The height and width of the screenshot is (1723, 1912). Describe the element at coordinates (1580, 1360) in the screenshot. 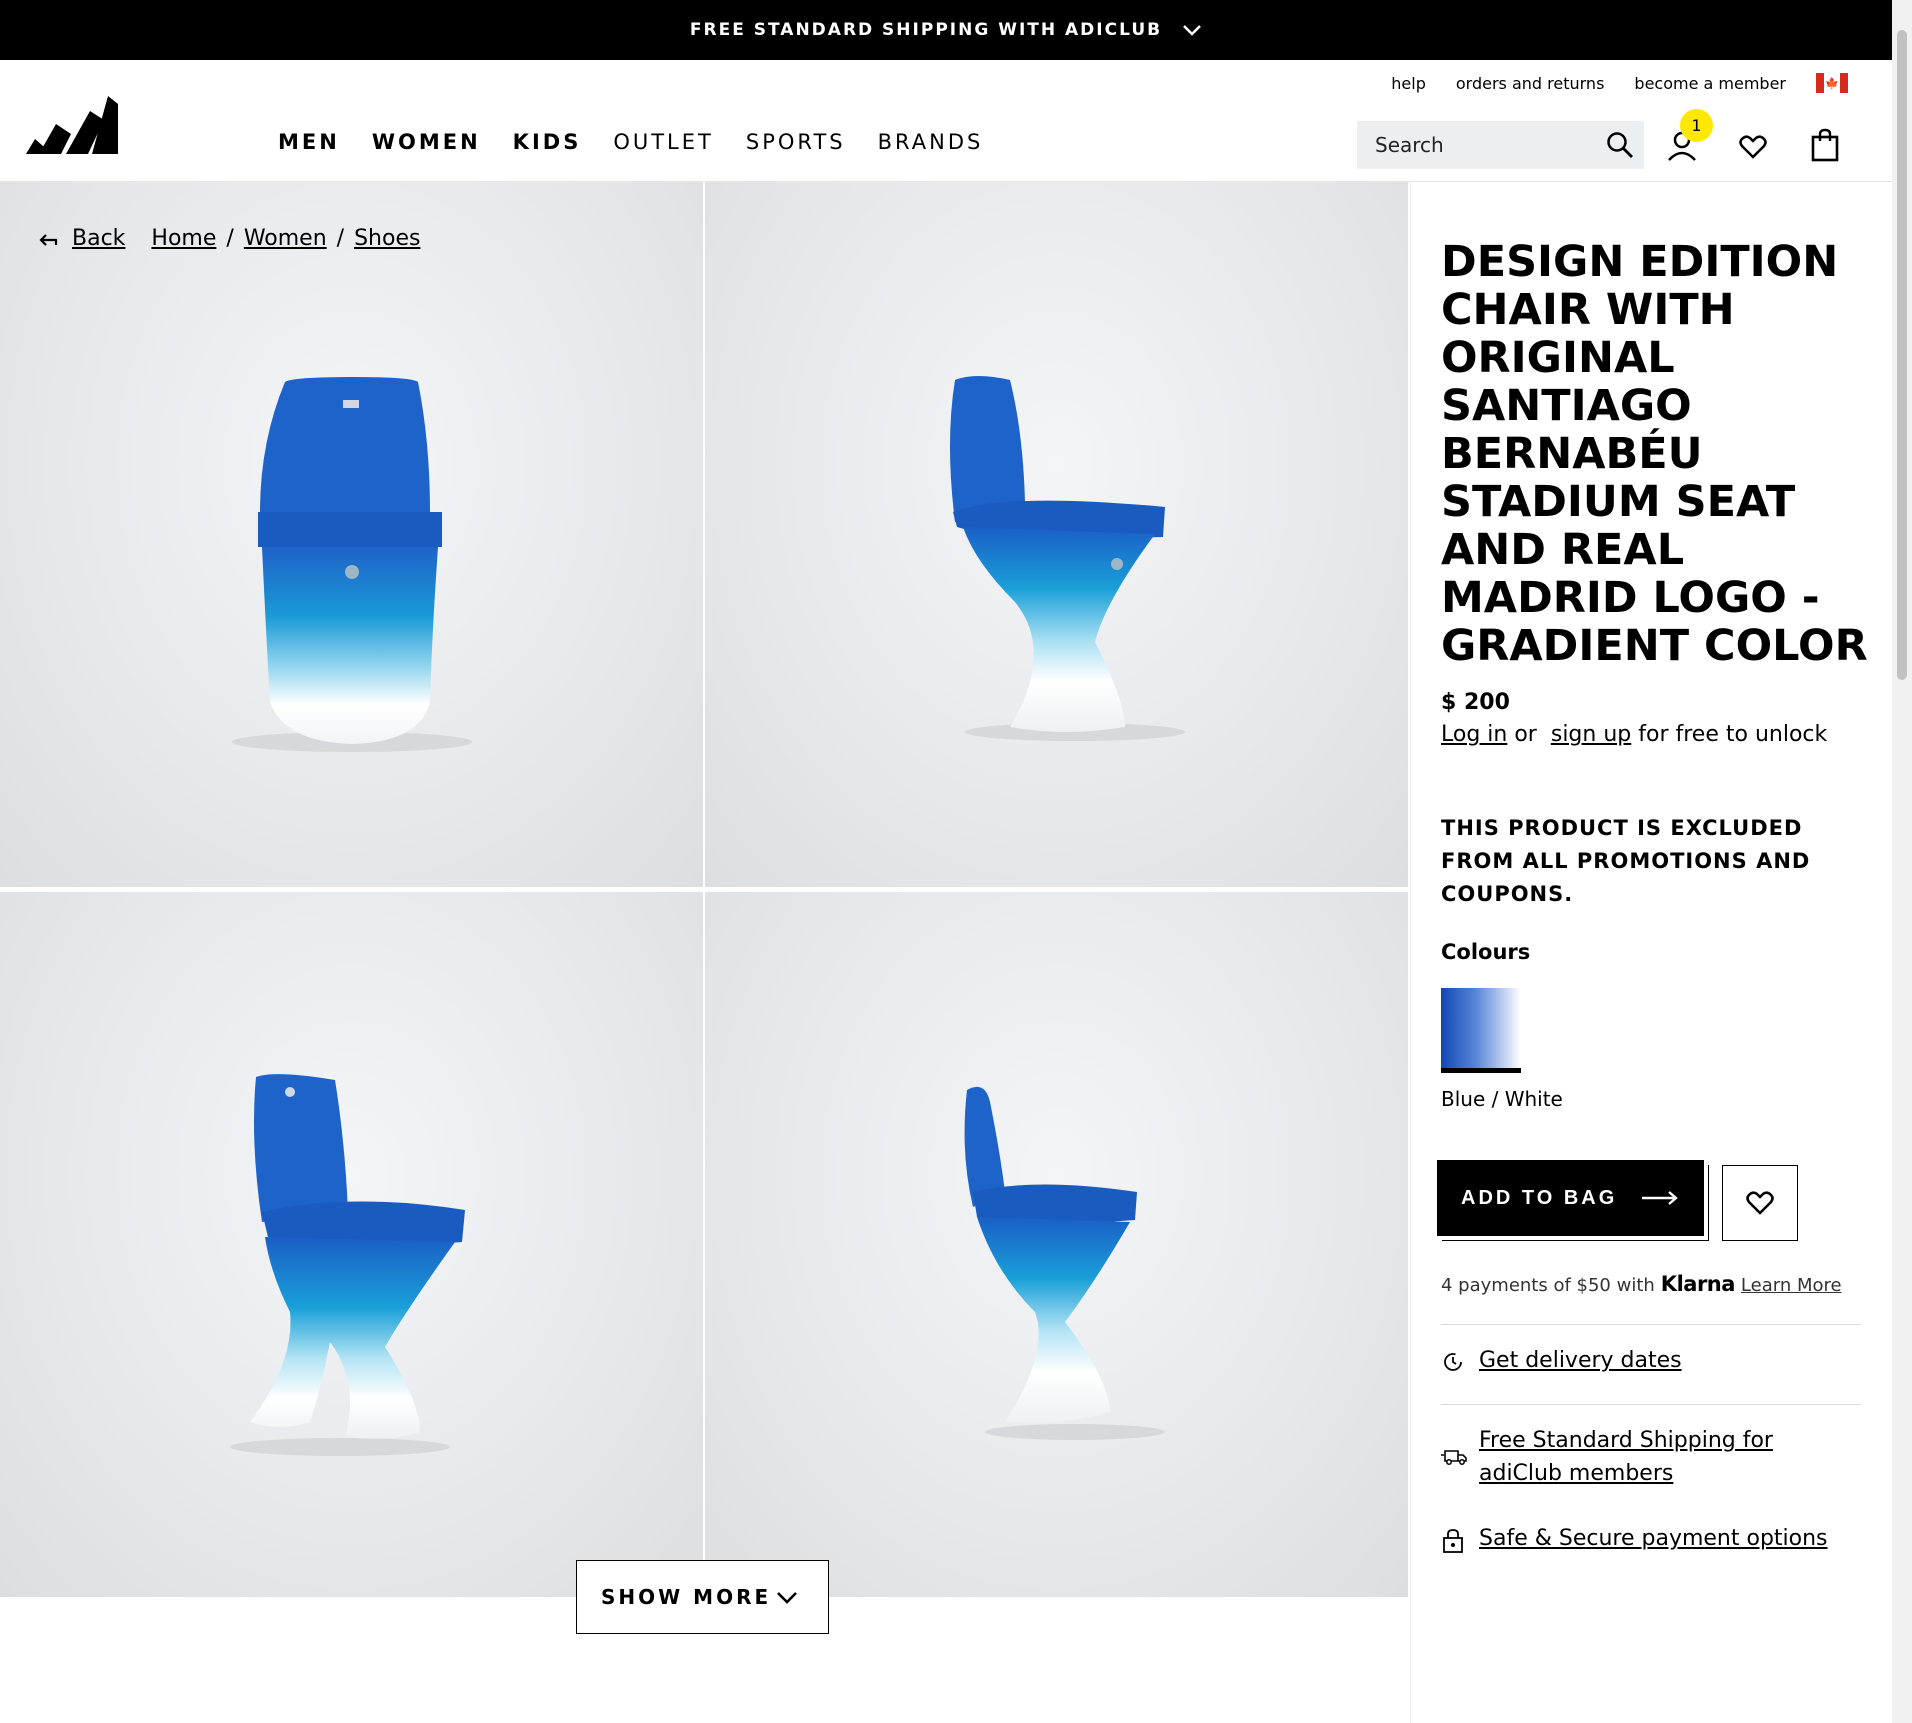

I see `delivery-dates-link: Get delivery dates` at that location.